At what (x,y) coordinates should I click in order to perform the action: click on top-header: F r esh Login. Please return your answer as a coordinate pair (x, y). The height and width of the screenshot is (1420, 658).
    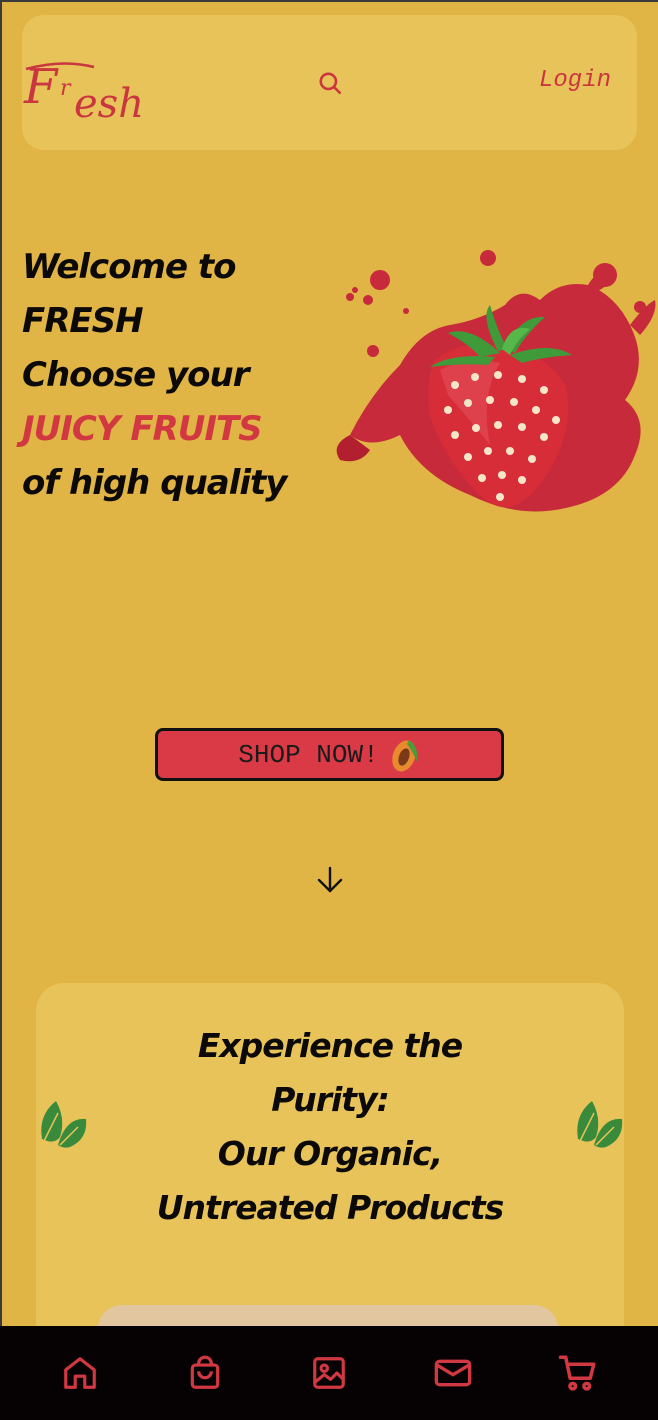
    Looking at the image, I should click on (329, 82).